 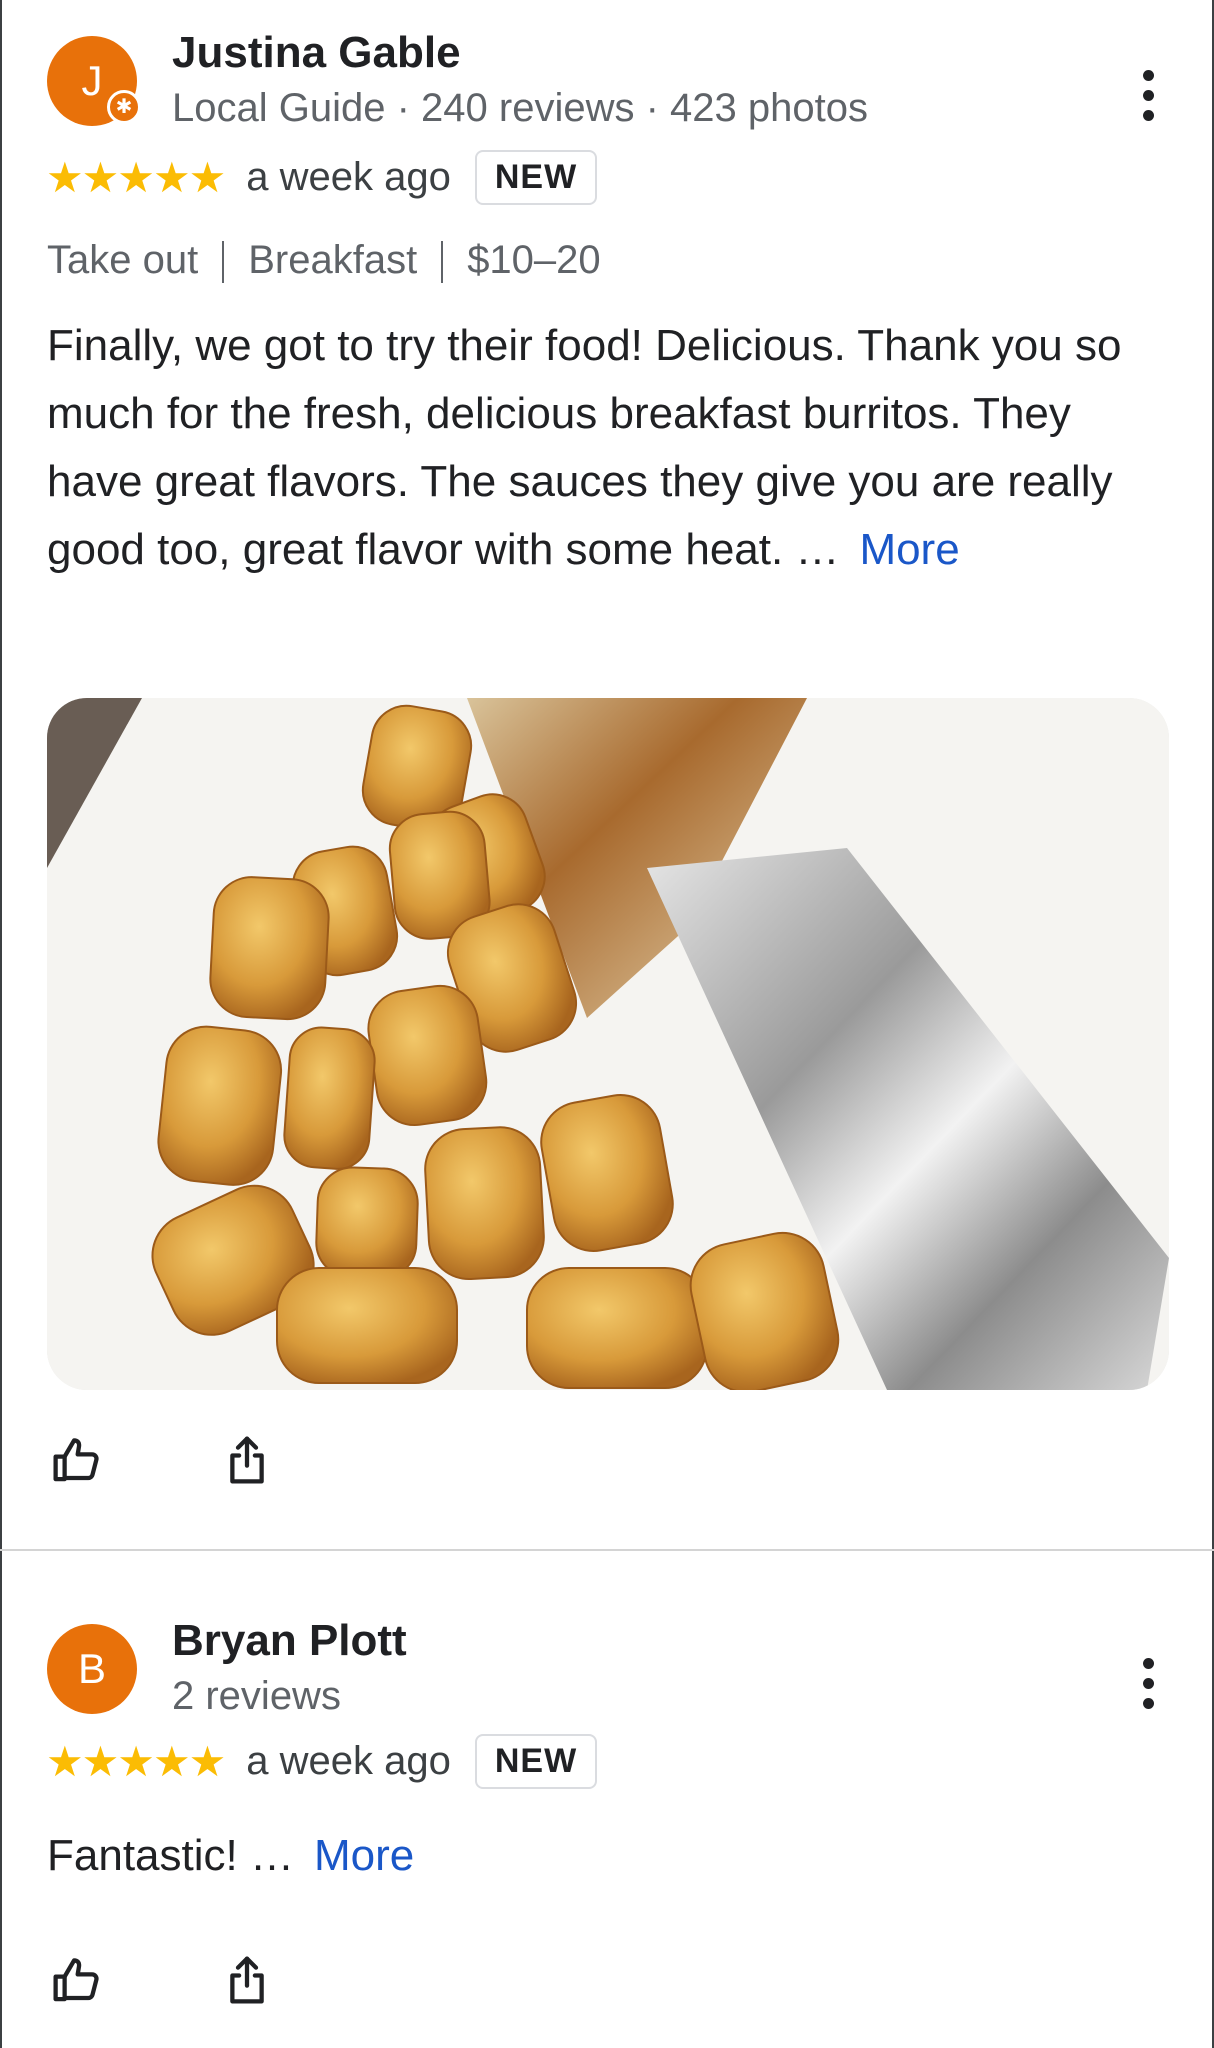 I want to click on review-text: Fantastic! … More, so click(x=612, y=1856).